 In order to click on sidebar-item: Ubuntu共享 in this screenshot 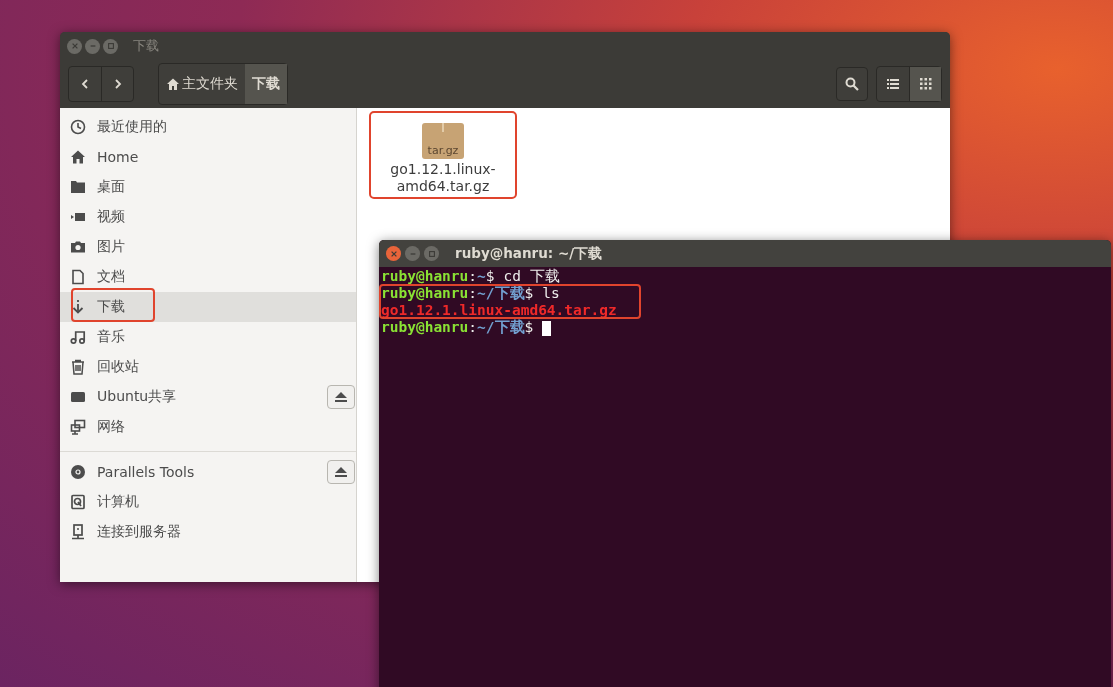, I will do `click(208, 397)`.